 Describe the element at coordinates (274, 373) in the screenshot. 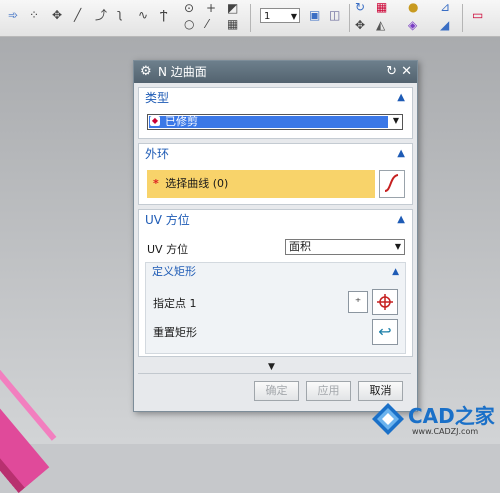

I see `dialog-divider` at that location.